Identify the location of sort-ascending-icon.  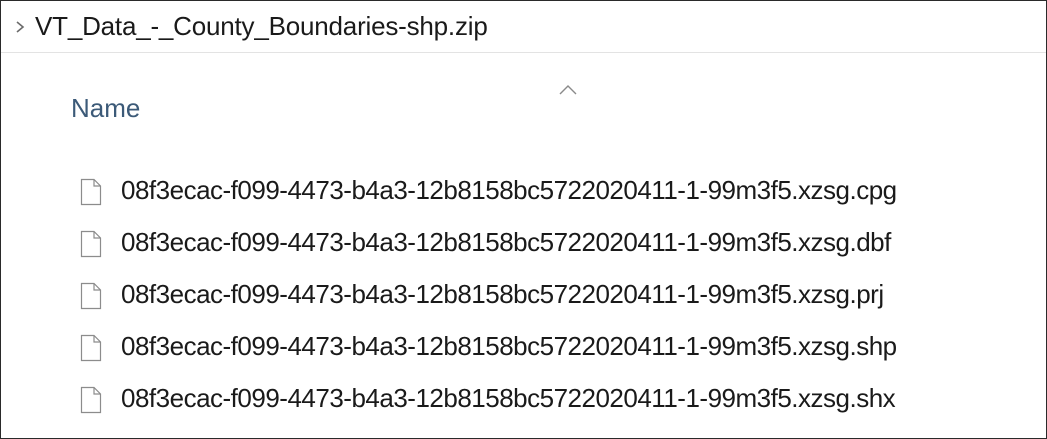
(568, 89).